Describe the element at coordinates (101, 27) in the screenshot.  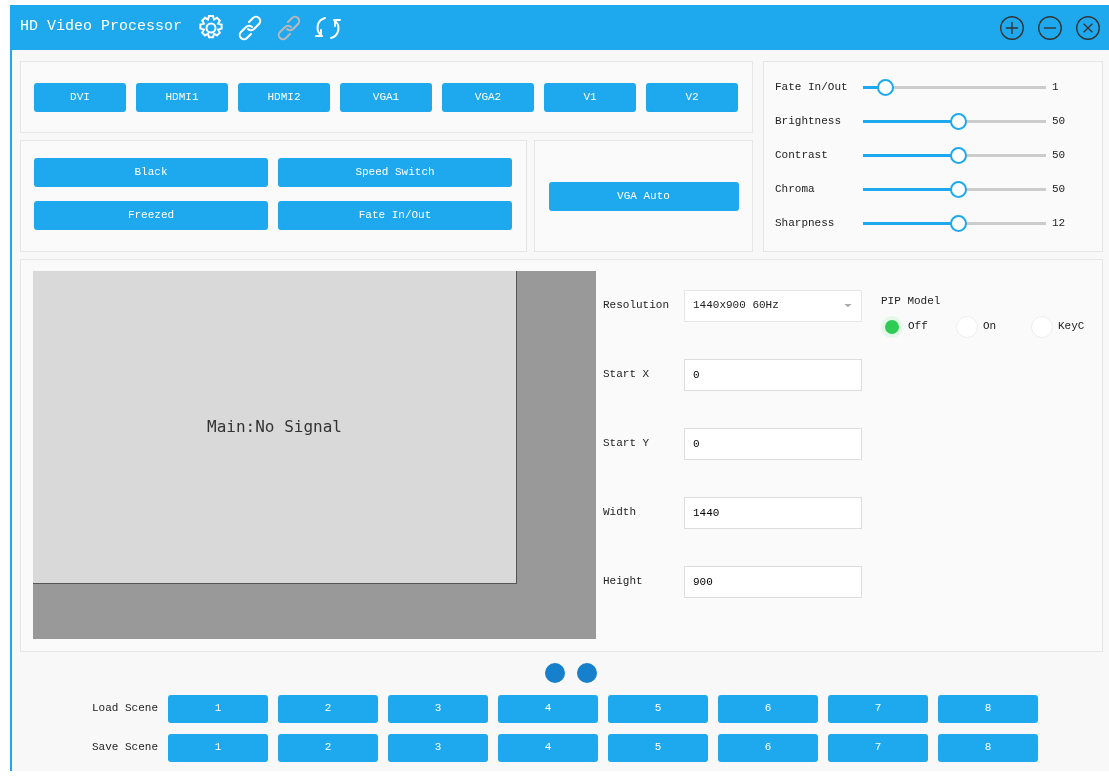
I see `window-title: HD Video Processor` at that location.